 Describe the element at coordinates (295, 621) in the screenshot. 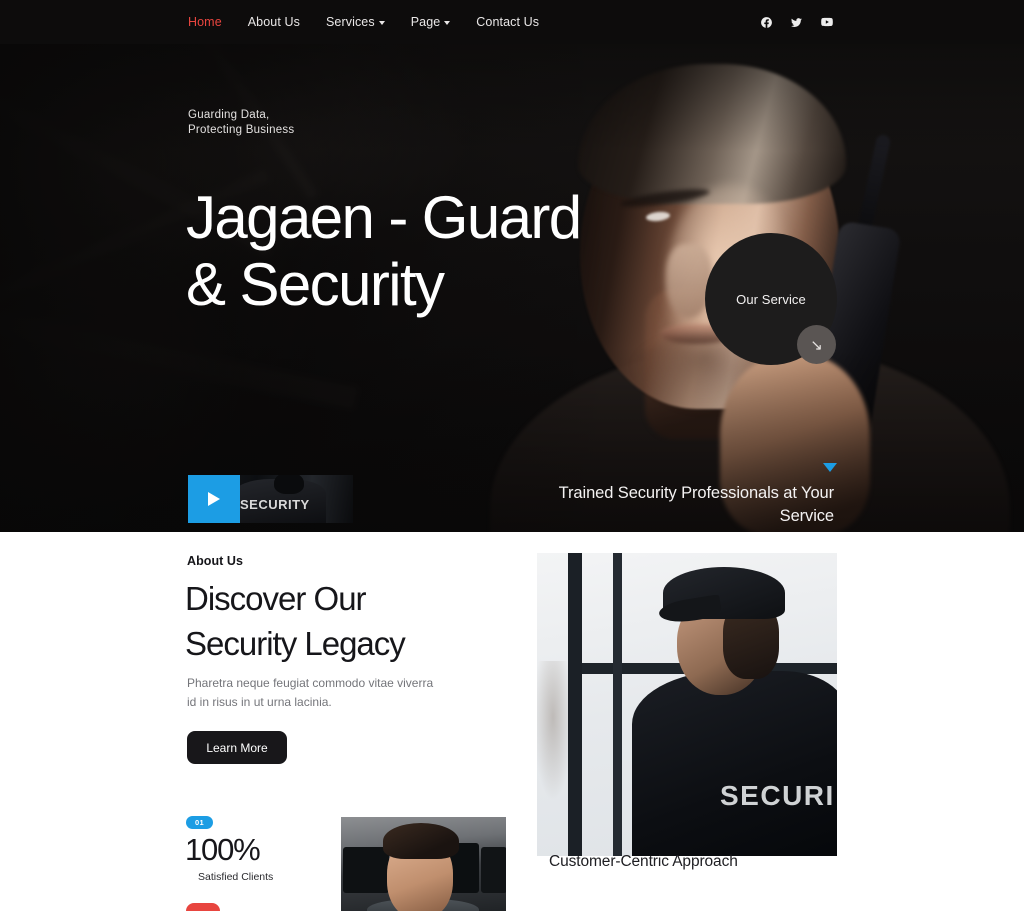

I see `about-title: Discover Our Security Legacy` at that location.